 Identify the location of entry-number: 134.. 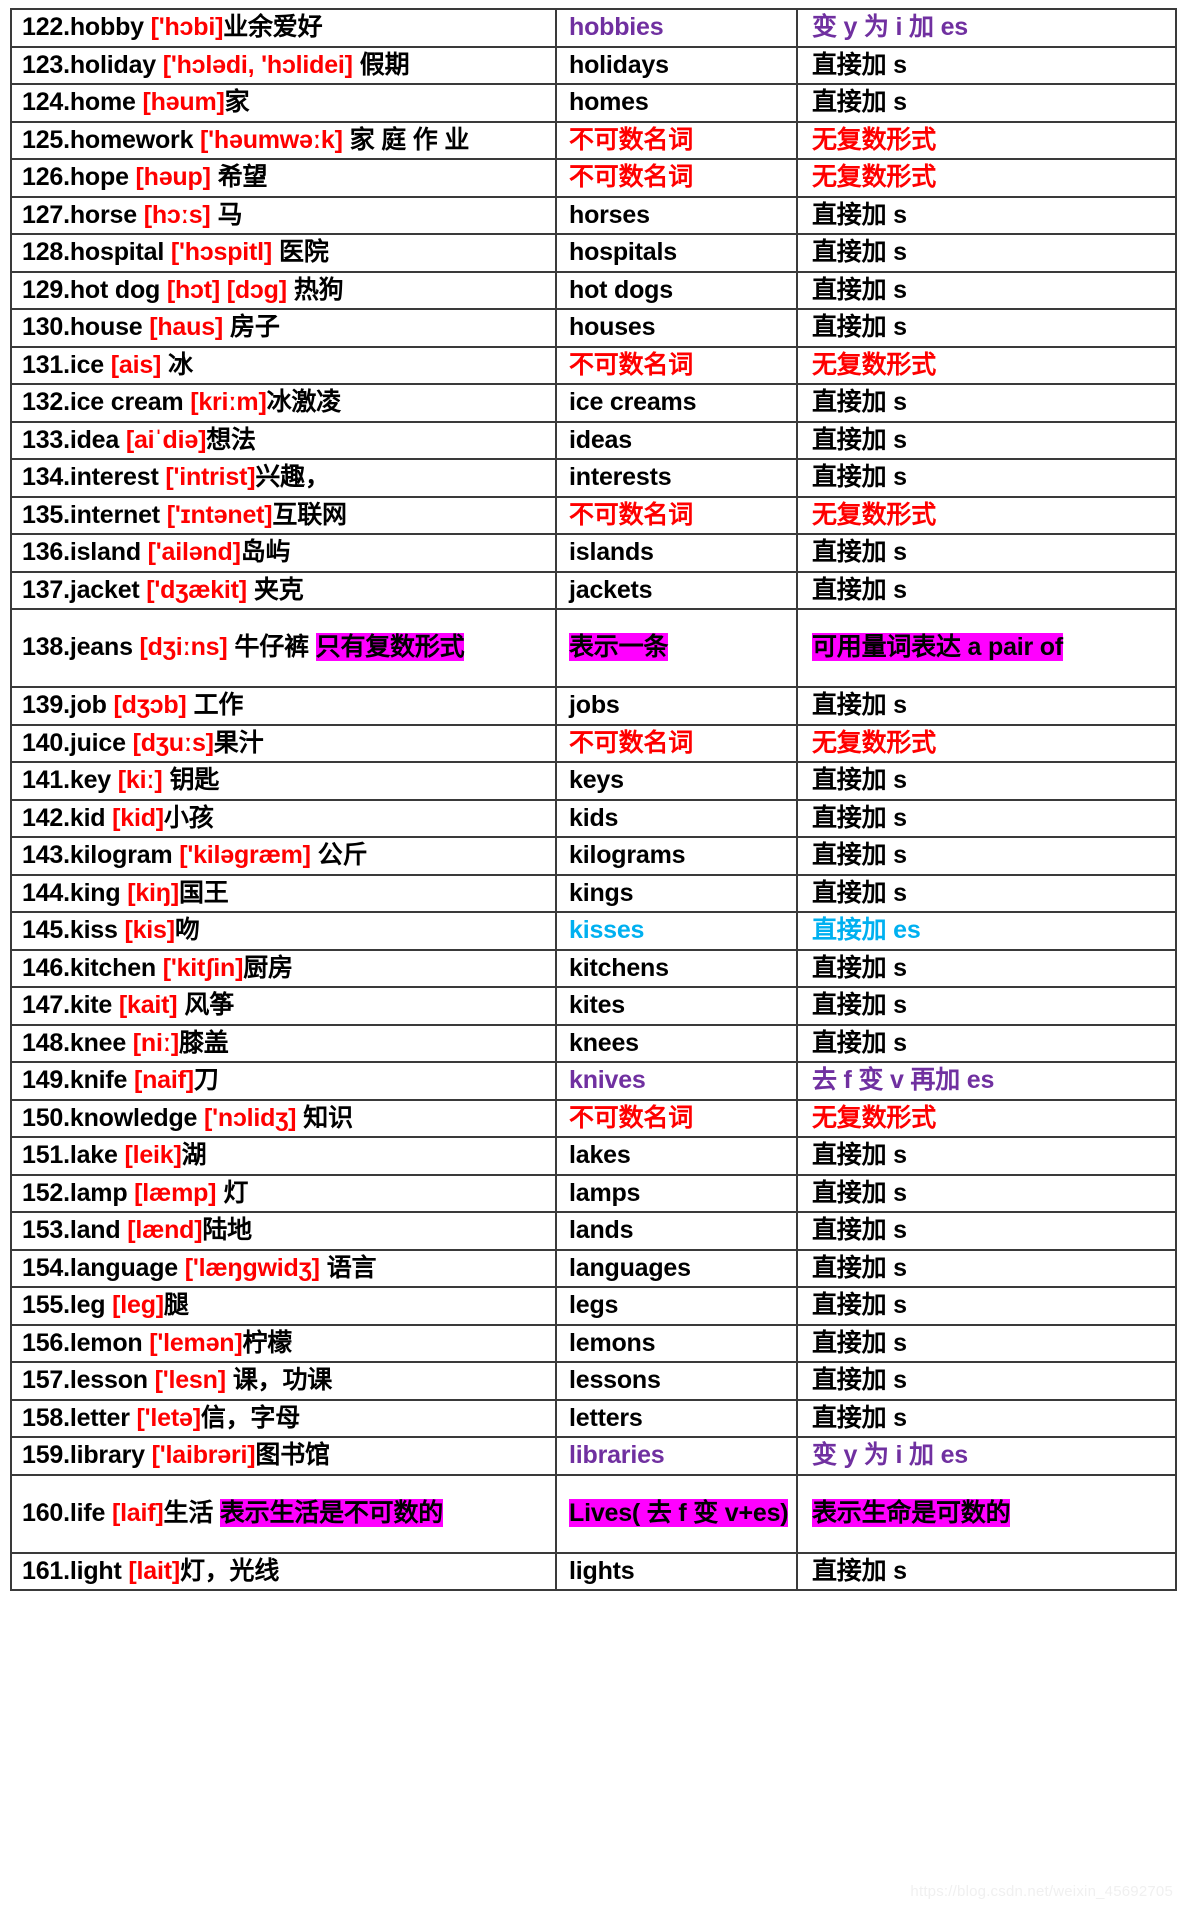
(46, 477).